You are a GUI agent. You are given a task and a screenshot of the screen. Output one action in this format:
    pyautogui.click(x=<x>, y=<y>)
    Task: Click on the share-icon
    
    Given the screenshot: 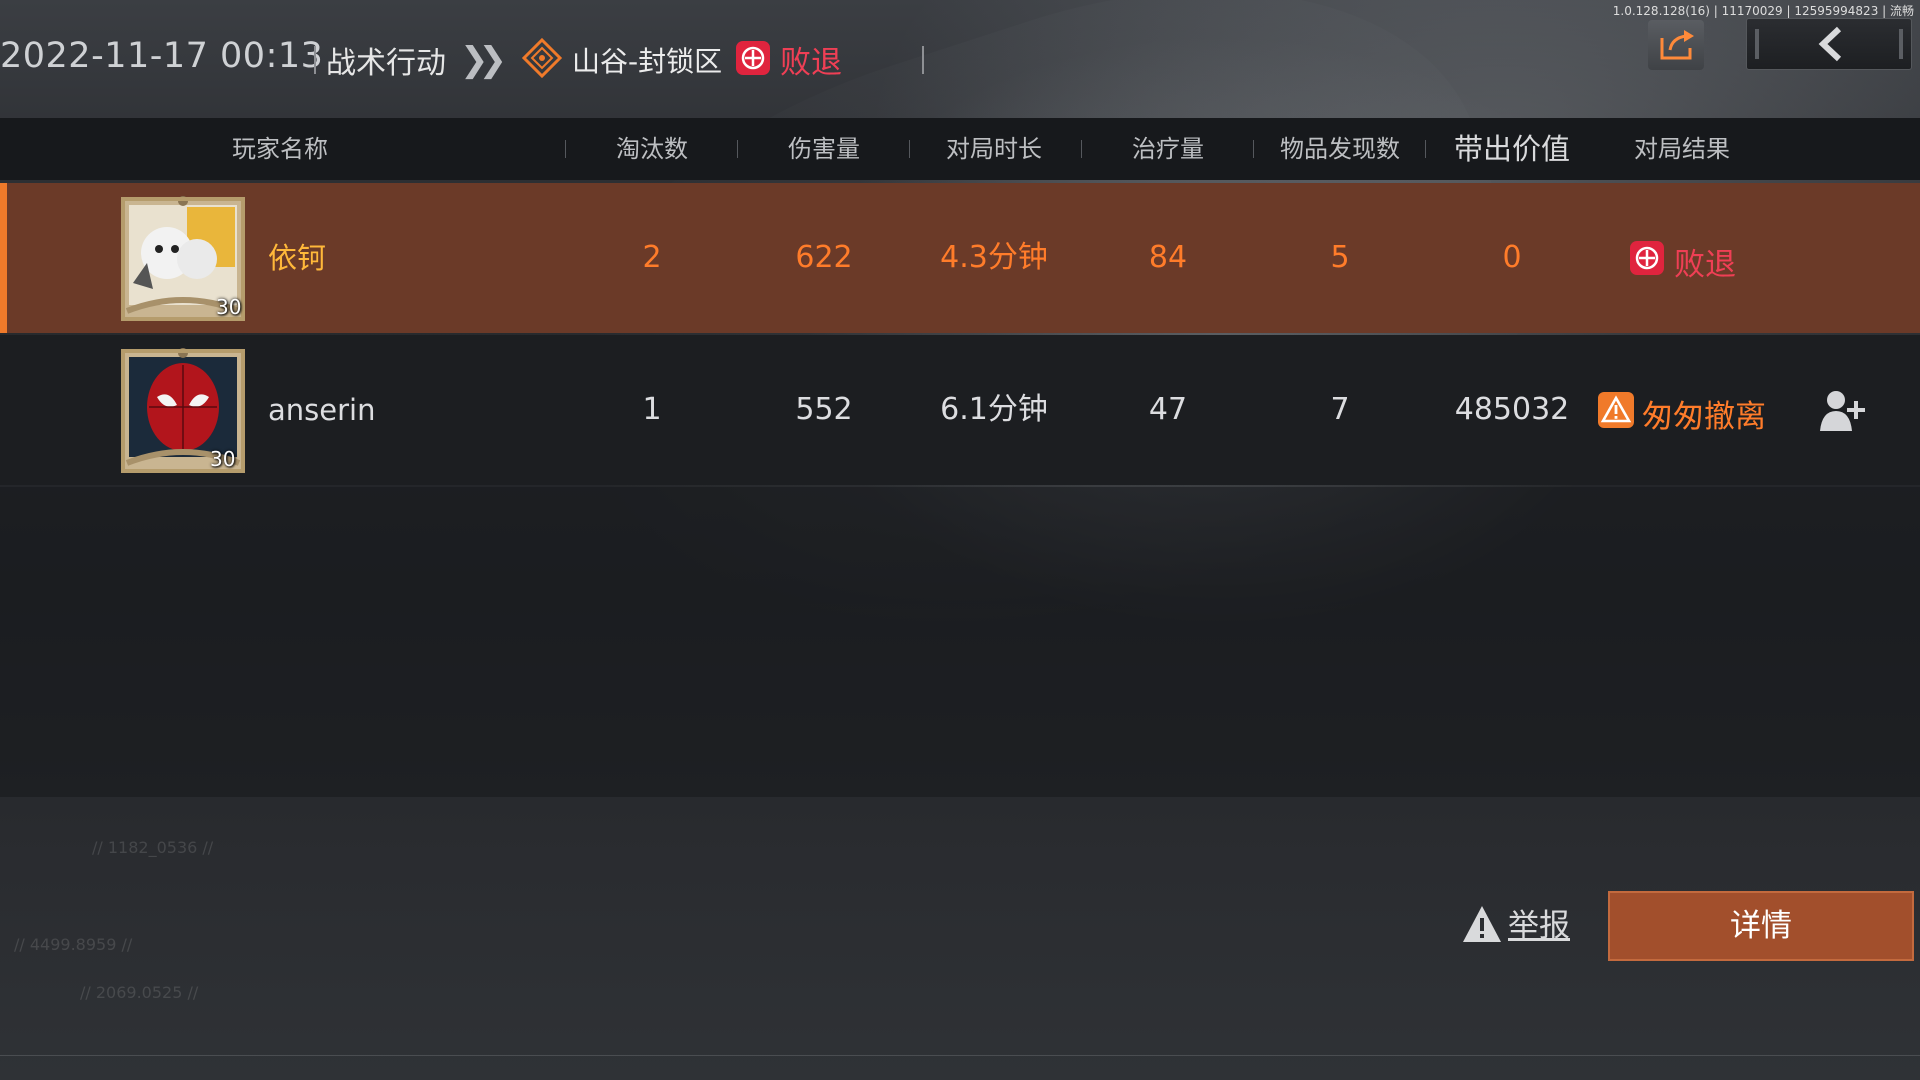 What is the action you would take?
    pyautogui.click(x=1677, y=45)
    